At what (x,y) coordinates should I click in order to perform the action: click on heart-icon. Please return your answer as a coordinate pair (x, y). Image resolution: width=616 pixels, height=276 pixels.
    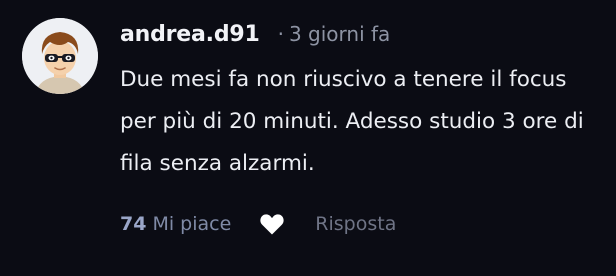
    Looking at the image, I should click on (272, 224).